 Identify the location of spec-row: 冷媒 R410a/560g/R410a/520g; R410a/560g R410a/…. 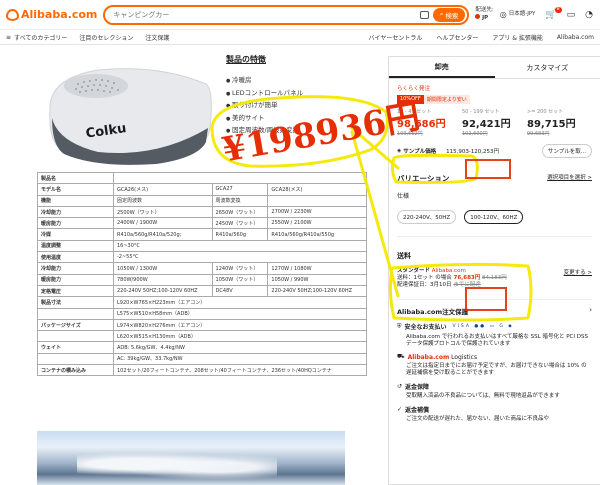
(202, 234).